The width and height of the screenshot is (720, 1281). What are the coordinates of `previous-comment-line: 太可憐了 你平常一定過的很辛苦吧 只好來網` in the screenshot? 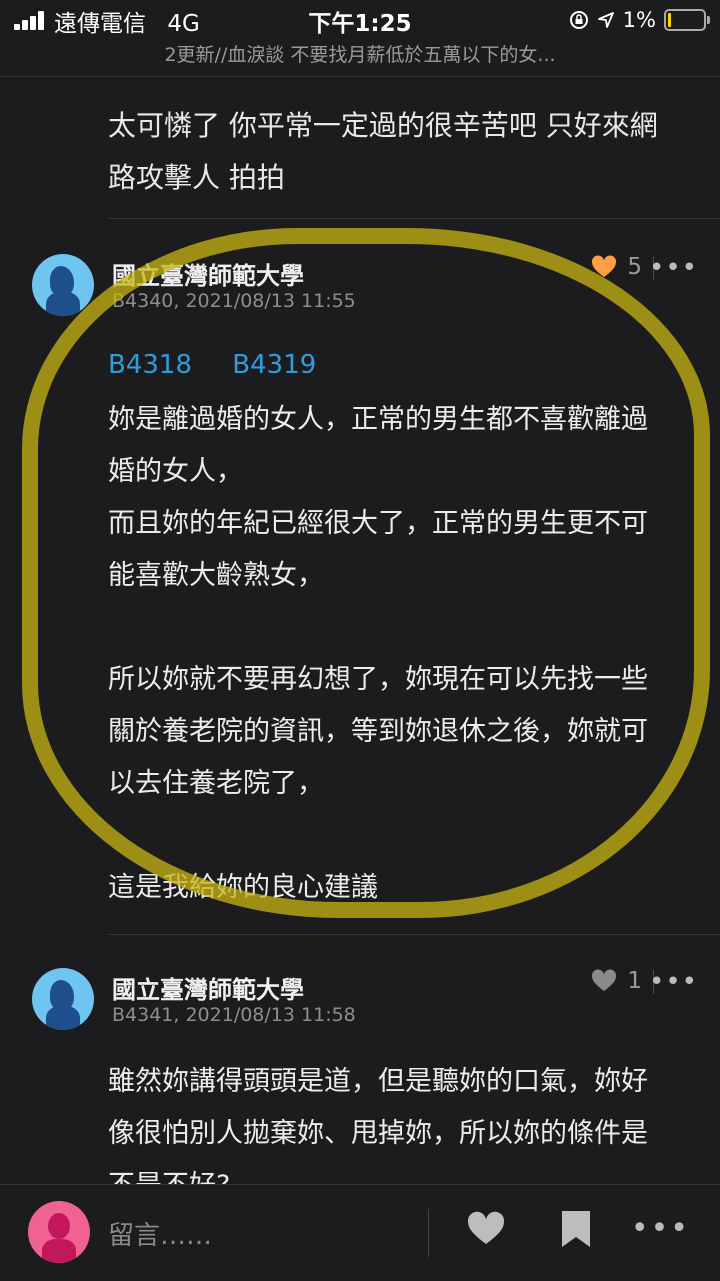 It's located at (383, 125).